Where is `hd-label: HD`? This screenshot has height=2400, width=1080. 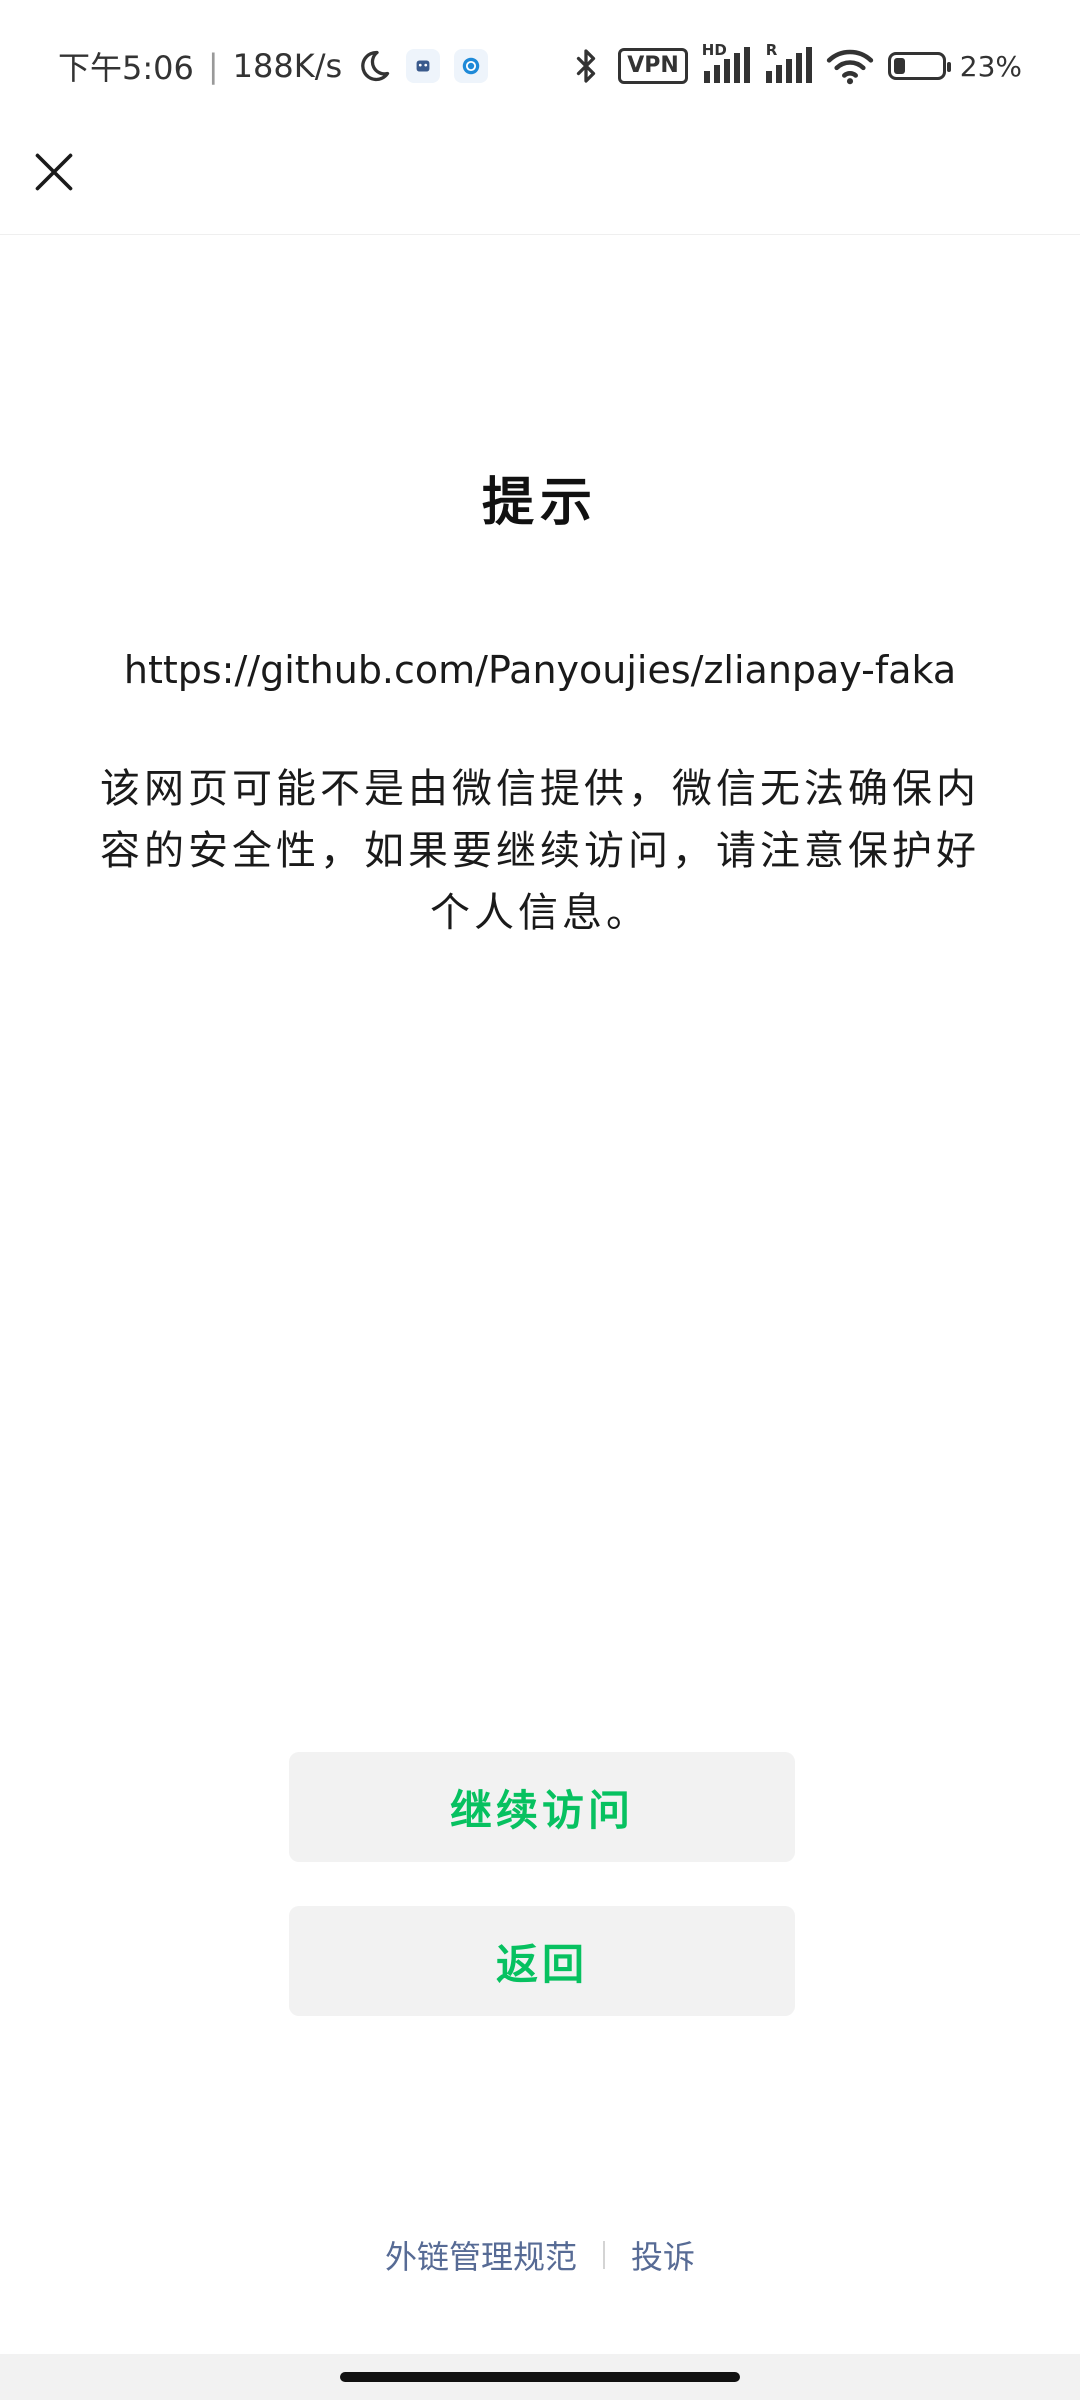
hd-label: HD is located at coordinates (714, 50).